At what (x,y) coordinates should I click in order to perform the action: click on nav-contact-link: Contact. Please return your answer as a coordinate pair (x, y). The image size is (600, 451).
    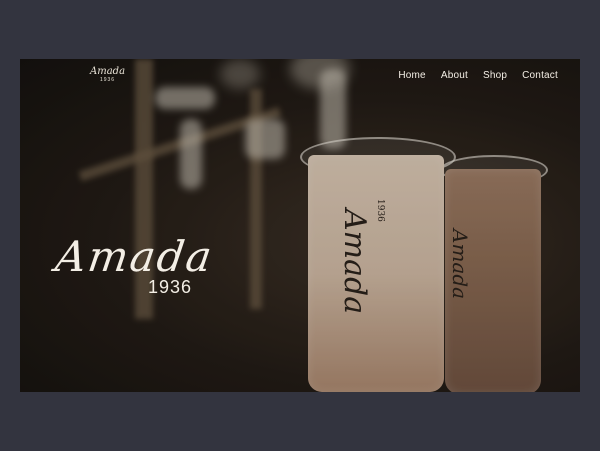
    Looking at the image, I should click on (540, 75).